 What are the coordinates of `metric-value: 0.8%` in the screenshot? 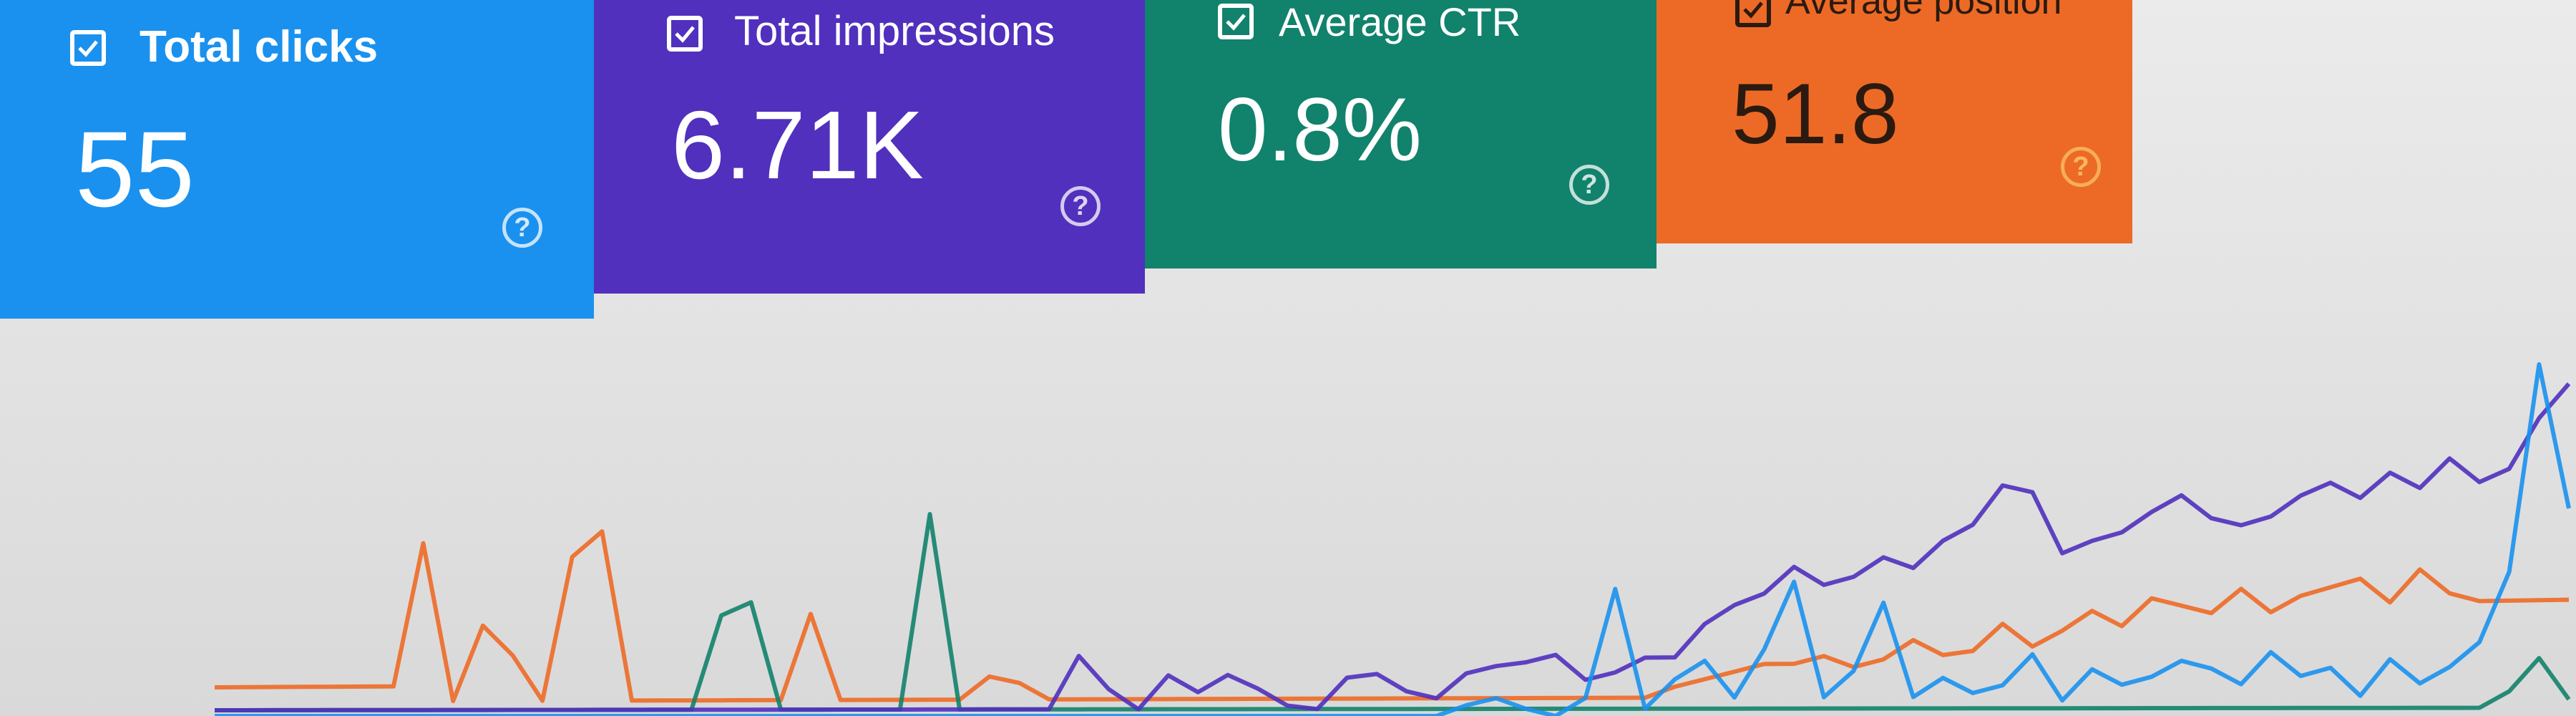 It's located at (1320, 130).